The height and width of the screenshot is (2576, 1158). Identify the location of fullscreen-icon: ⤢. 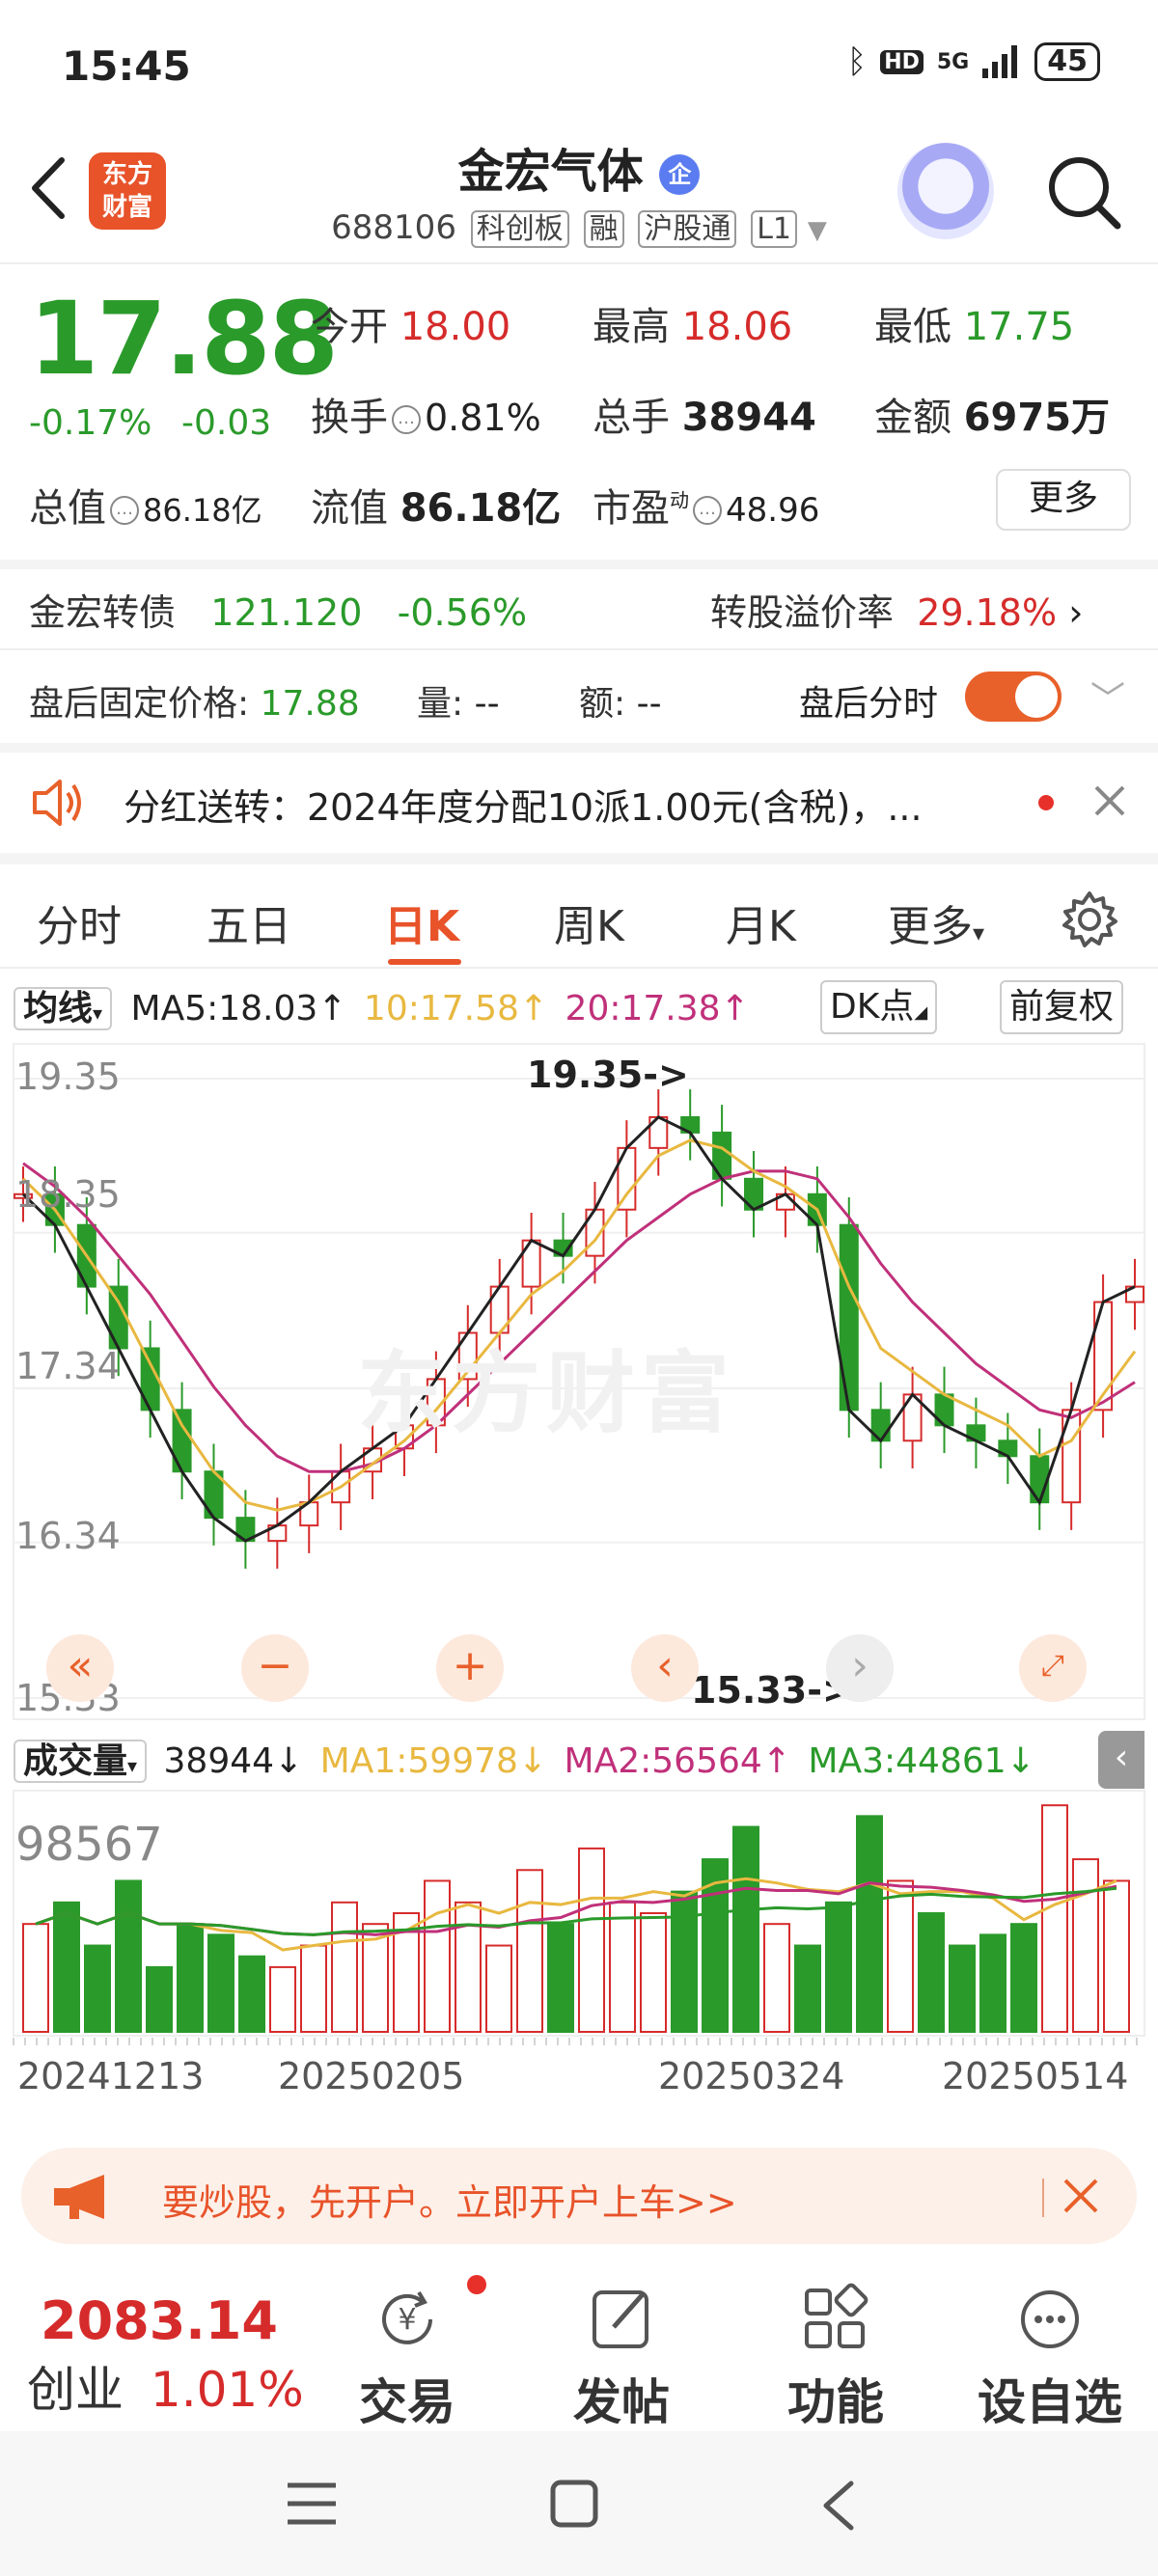
(1053, 1668).